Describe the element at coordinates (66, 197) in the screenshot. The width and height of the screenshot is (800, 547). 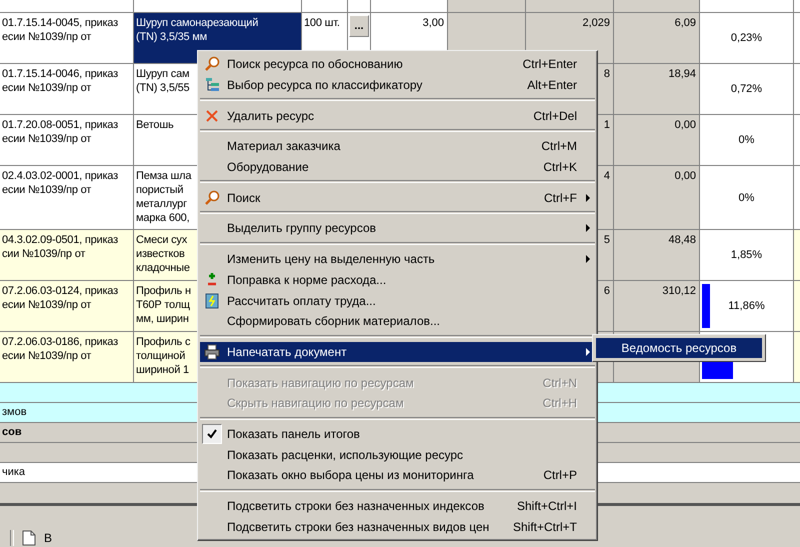
I see `table-cell: 02.4.03.02-0001, приказ есии №1039/пр от` at that location.